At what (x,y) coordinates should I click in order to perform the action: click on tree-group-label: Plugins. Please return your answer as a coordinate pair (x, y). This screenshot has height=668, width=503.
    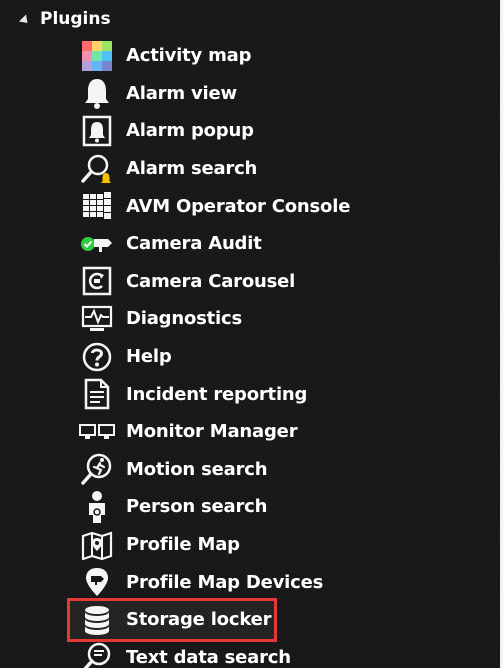
    Looking at the image, I should click on (75, 19).